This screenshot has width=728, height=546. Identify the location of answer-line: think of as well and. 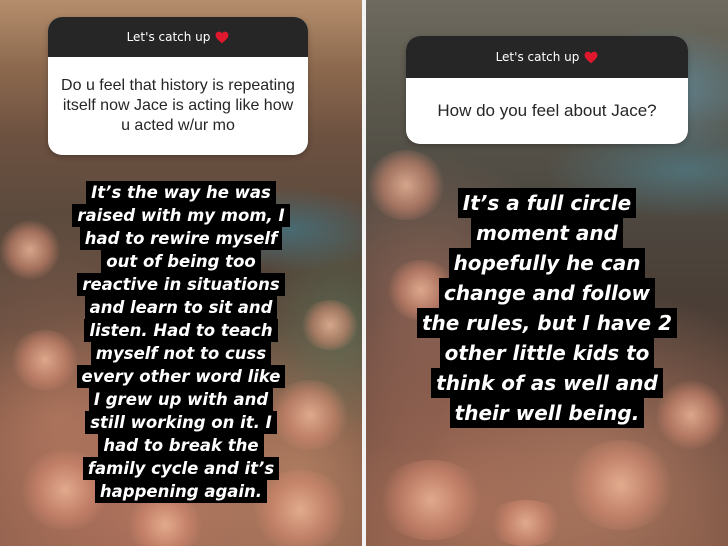
(547, 383).